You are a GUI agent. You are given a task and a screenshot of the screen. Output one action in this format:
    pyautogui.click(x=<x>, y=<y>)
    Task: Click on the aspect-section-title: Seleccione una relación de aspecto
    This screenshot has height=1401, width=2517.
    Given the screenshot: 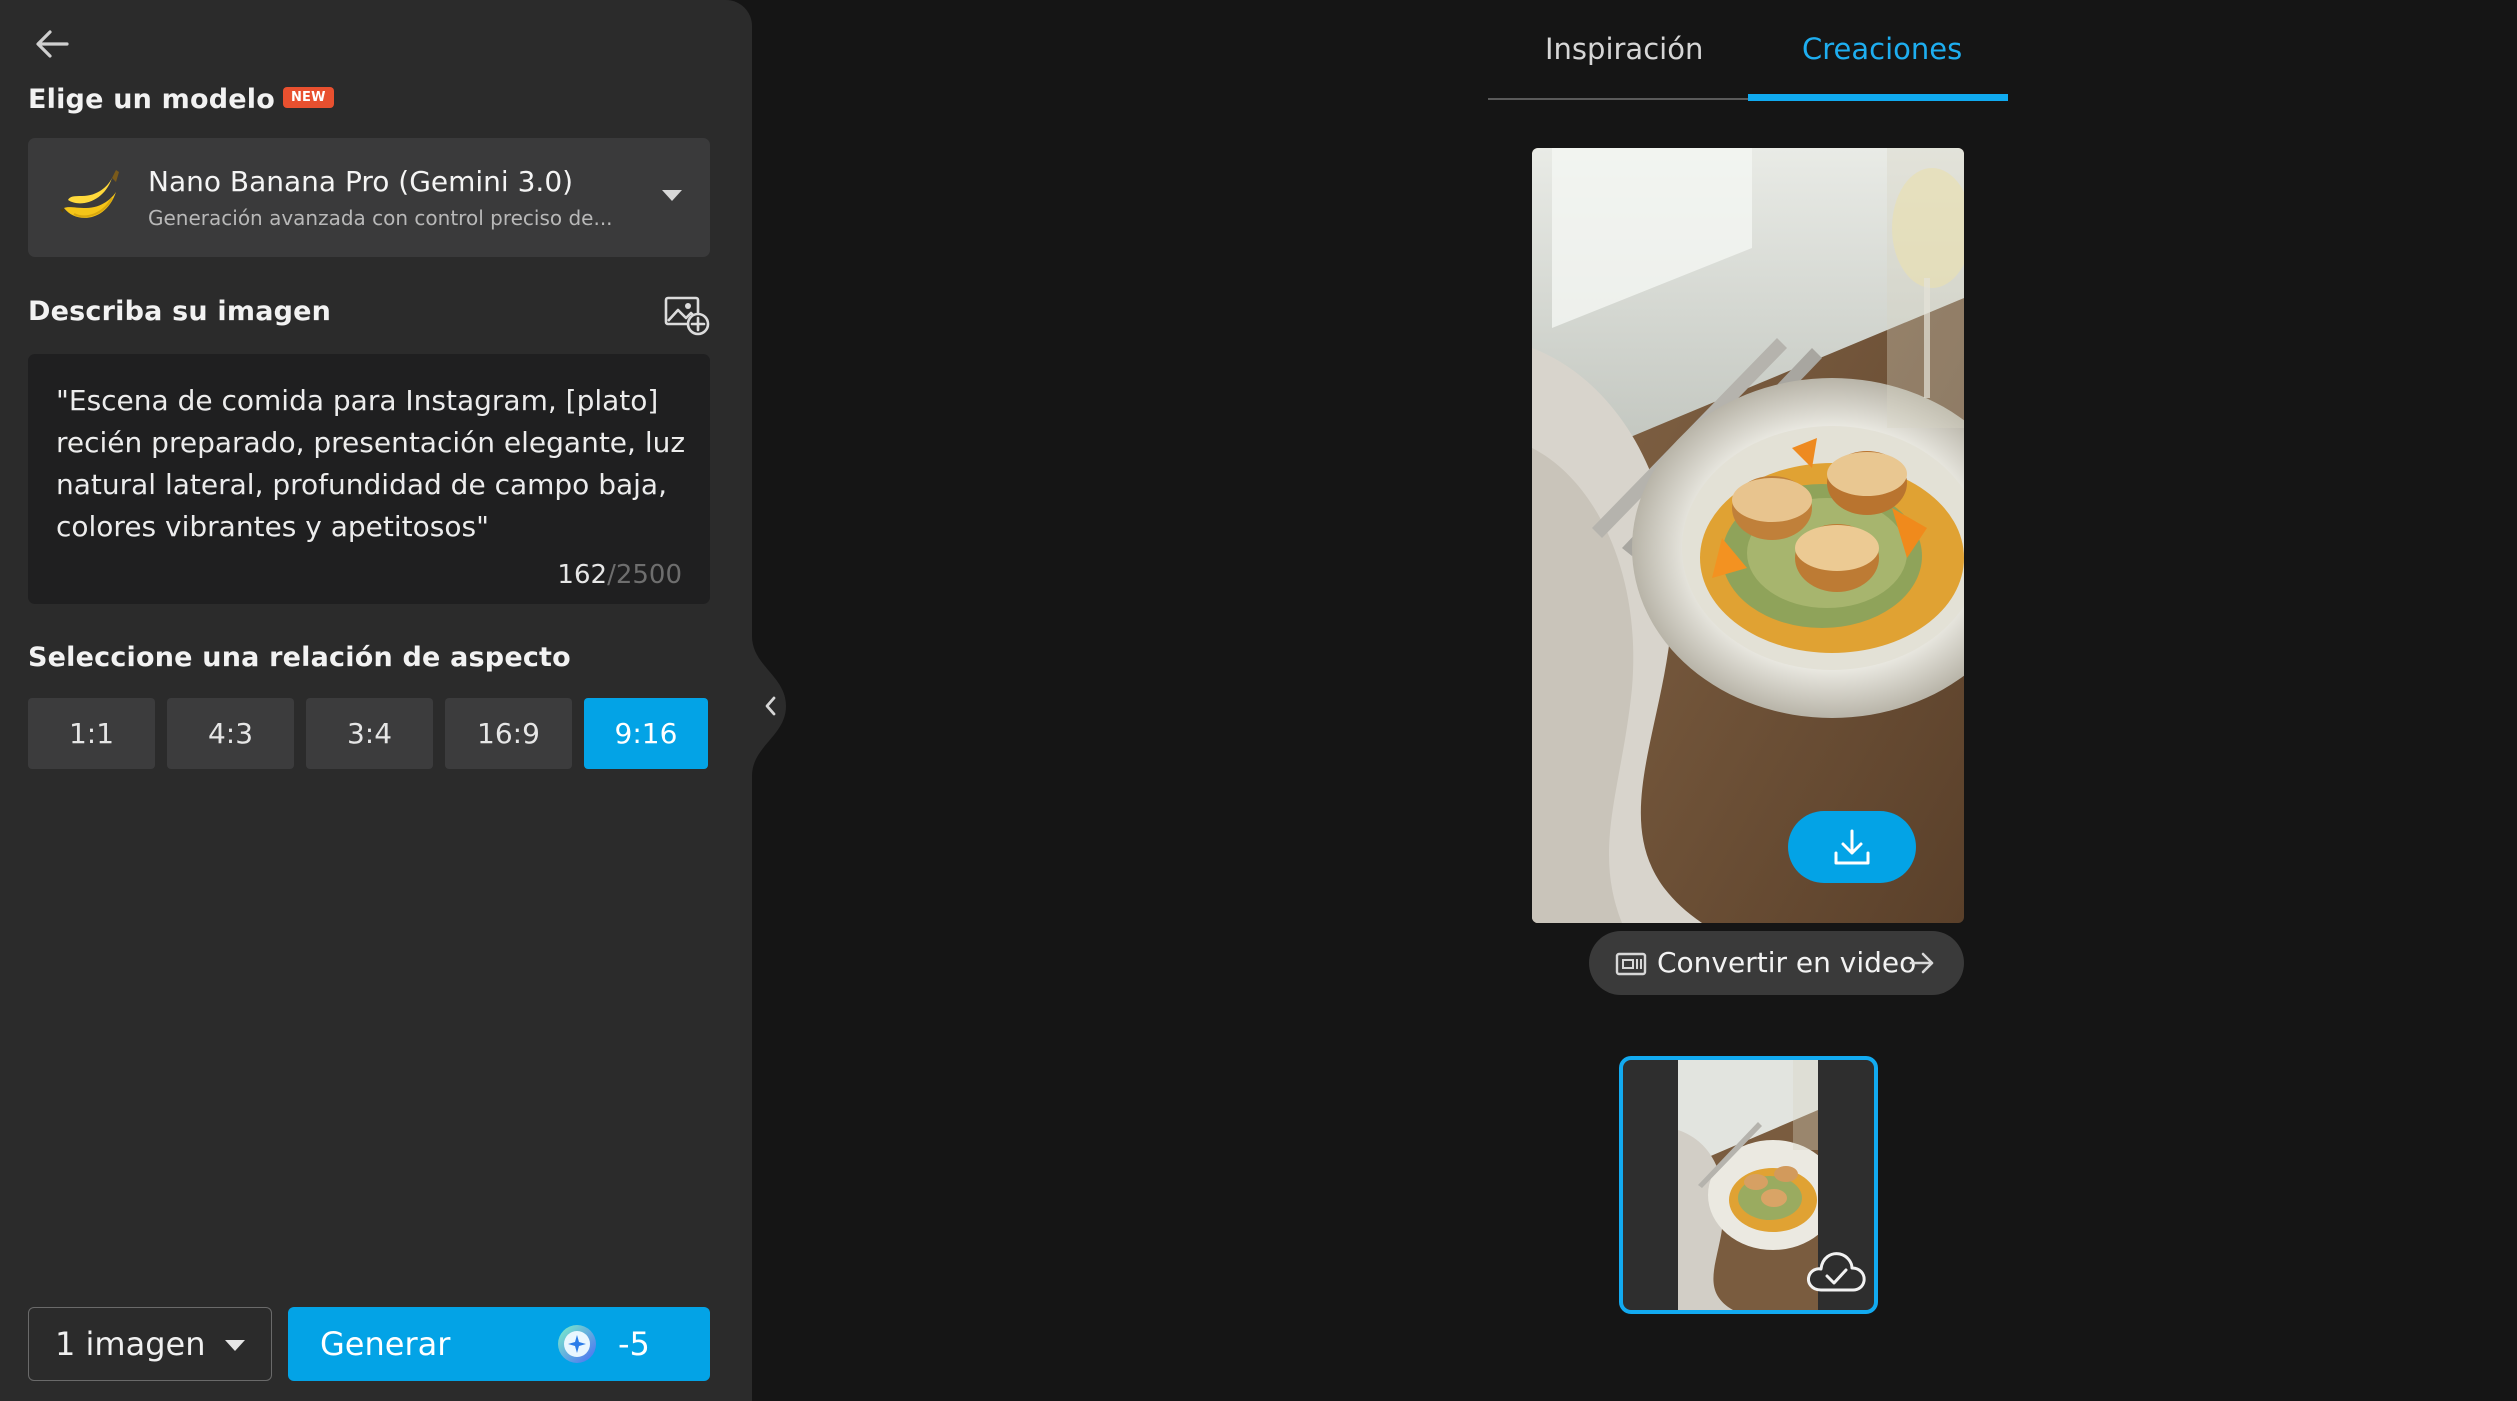 What is the action you would take?
    pyautogui.click(x=299, y=657)
    